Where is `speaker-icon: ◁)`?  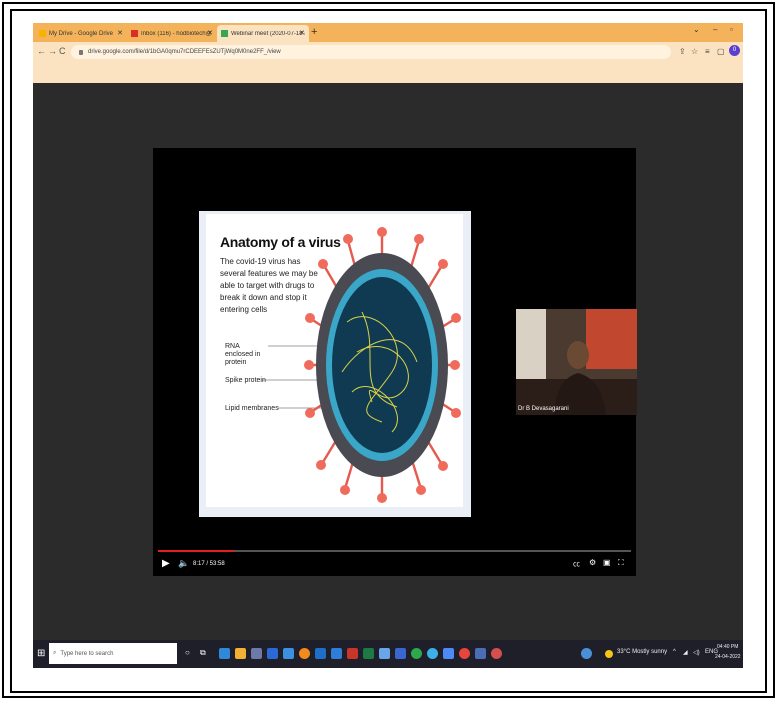
speaker-icon: ◁) is located at coordinates (696, 652).